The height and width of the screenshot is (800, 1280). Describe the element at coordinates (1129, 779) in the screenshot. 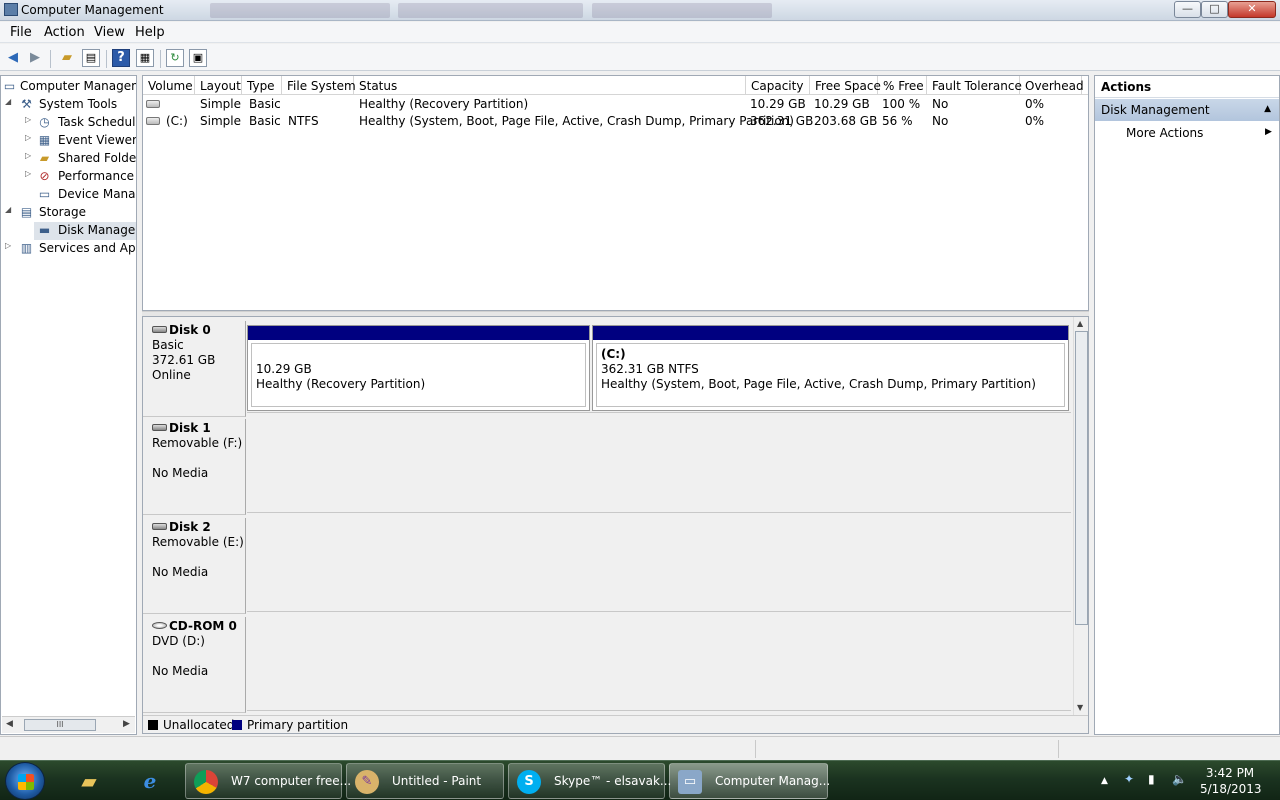

I see `dropbox-icon: ✦` at that location.